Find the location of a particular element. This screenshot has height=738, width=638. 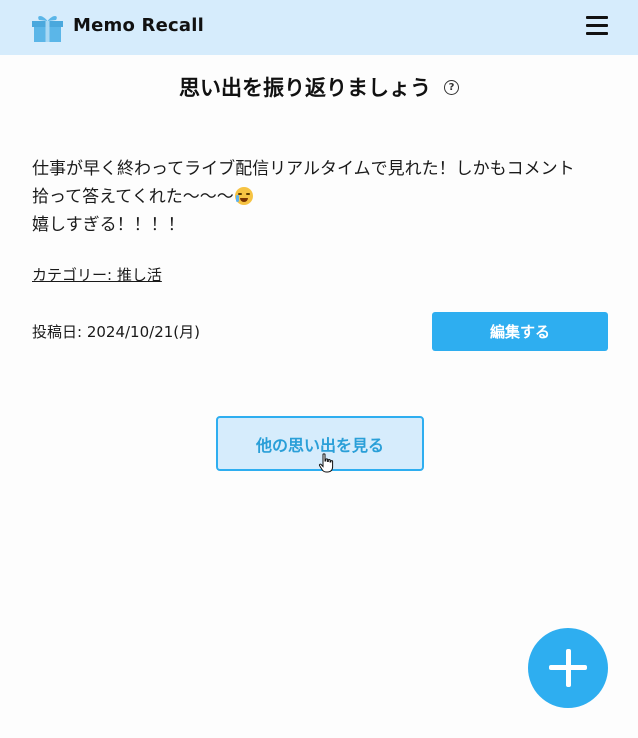

page-title-bar: 思い出を振り返りましょう ? is located at coordinates (319, 87).